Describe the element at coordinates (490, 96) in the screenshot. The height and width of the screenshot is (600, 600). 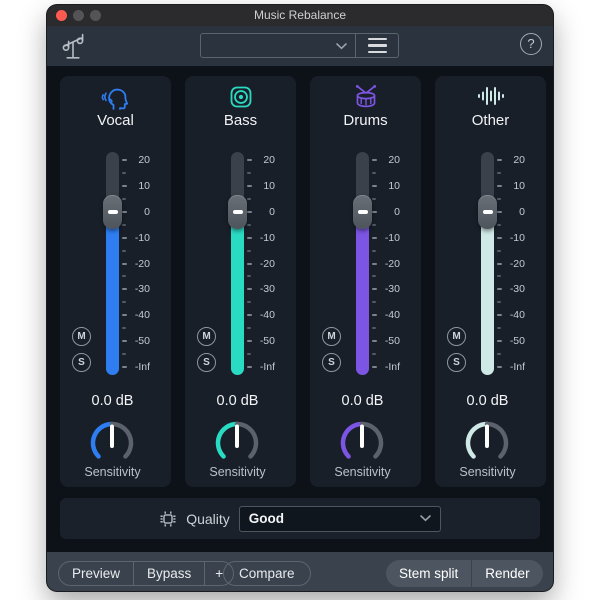
I see `waveform-icon` at that location.